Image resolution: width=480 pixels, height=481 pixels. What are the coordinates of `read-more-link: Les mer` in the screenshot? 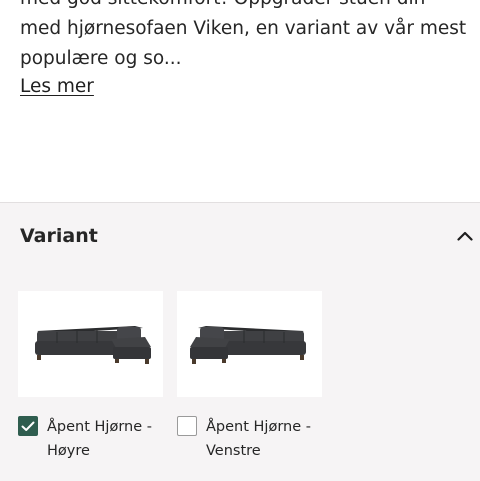 It's located at (57, 86).